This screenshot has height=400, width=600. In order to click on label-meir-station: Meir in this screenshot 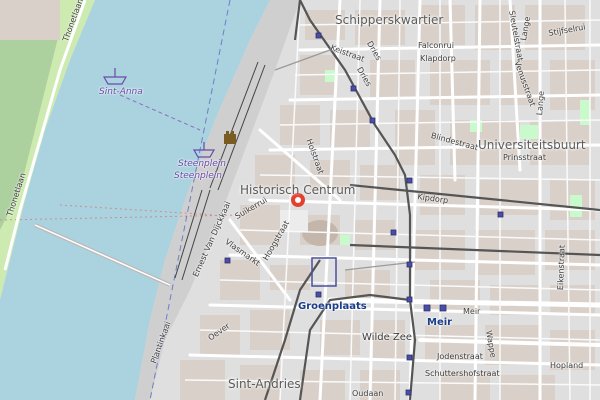, I will do `click(440, 322)`.